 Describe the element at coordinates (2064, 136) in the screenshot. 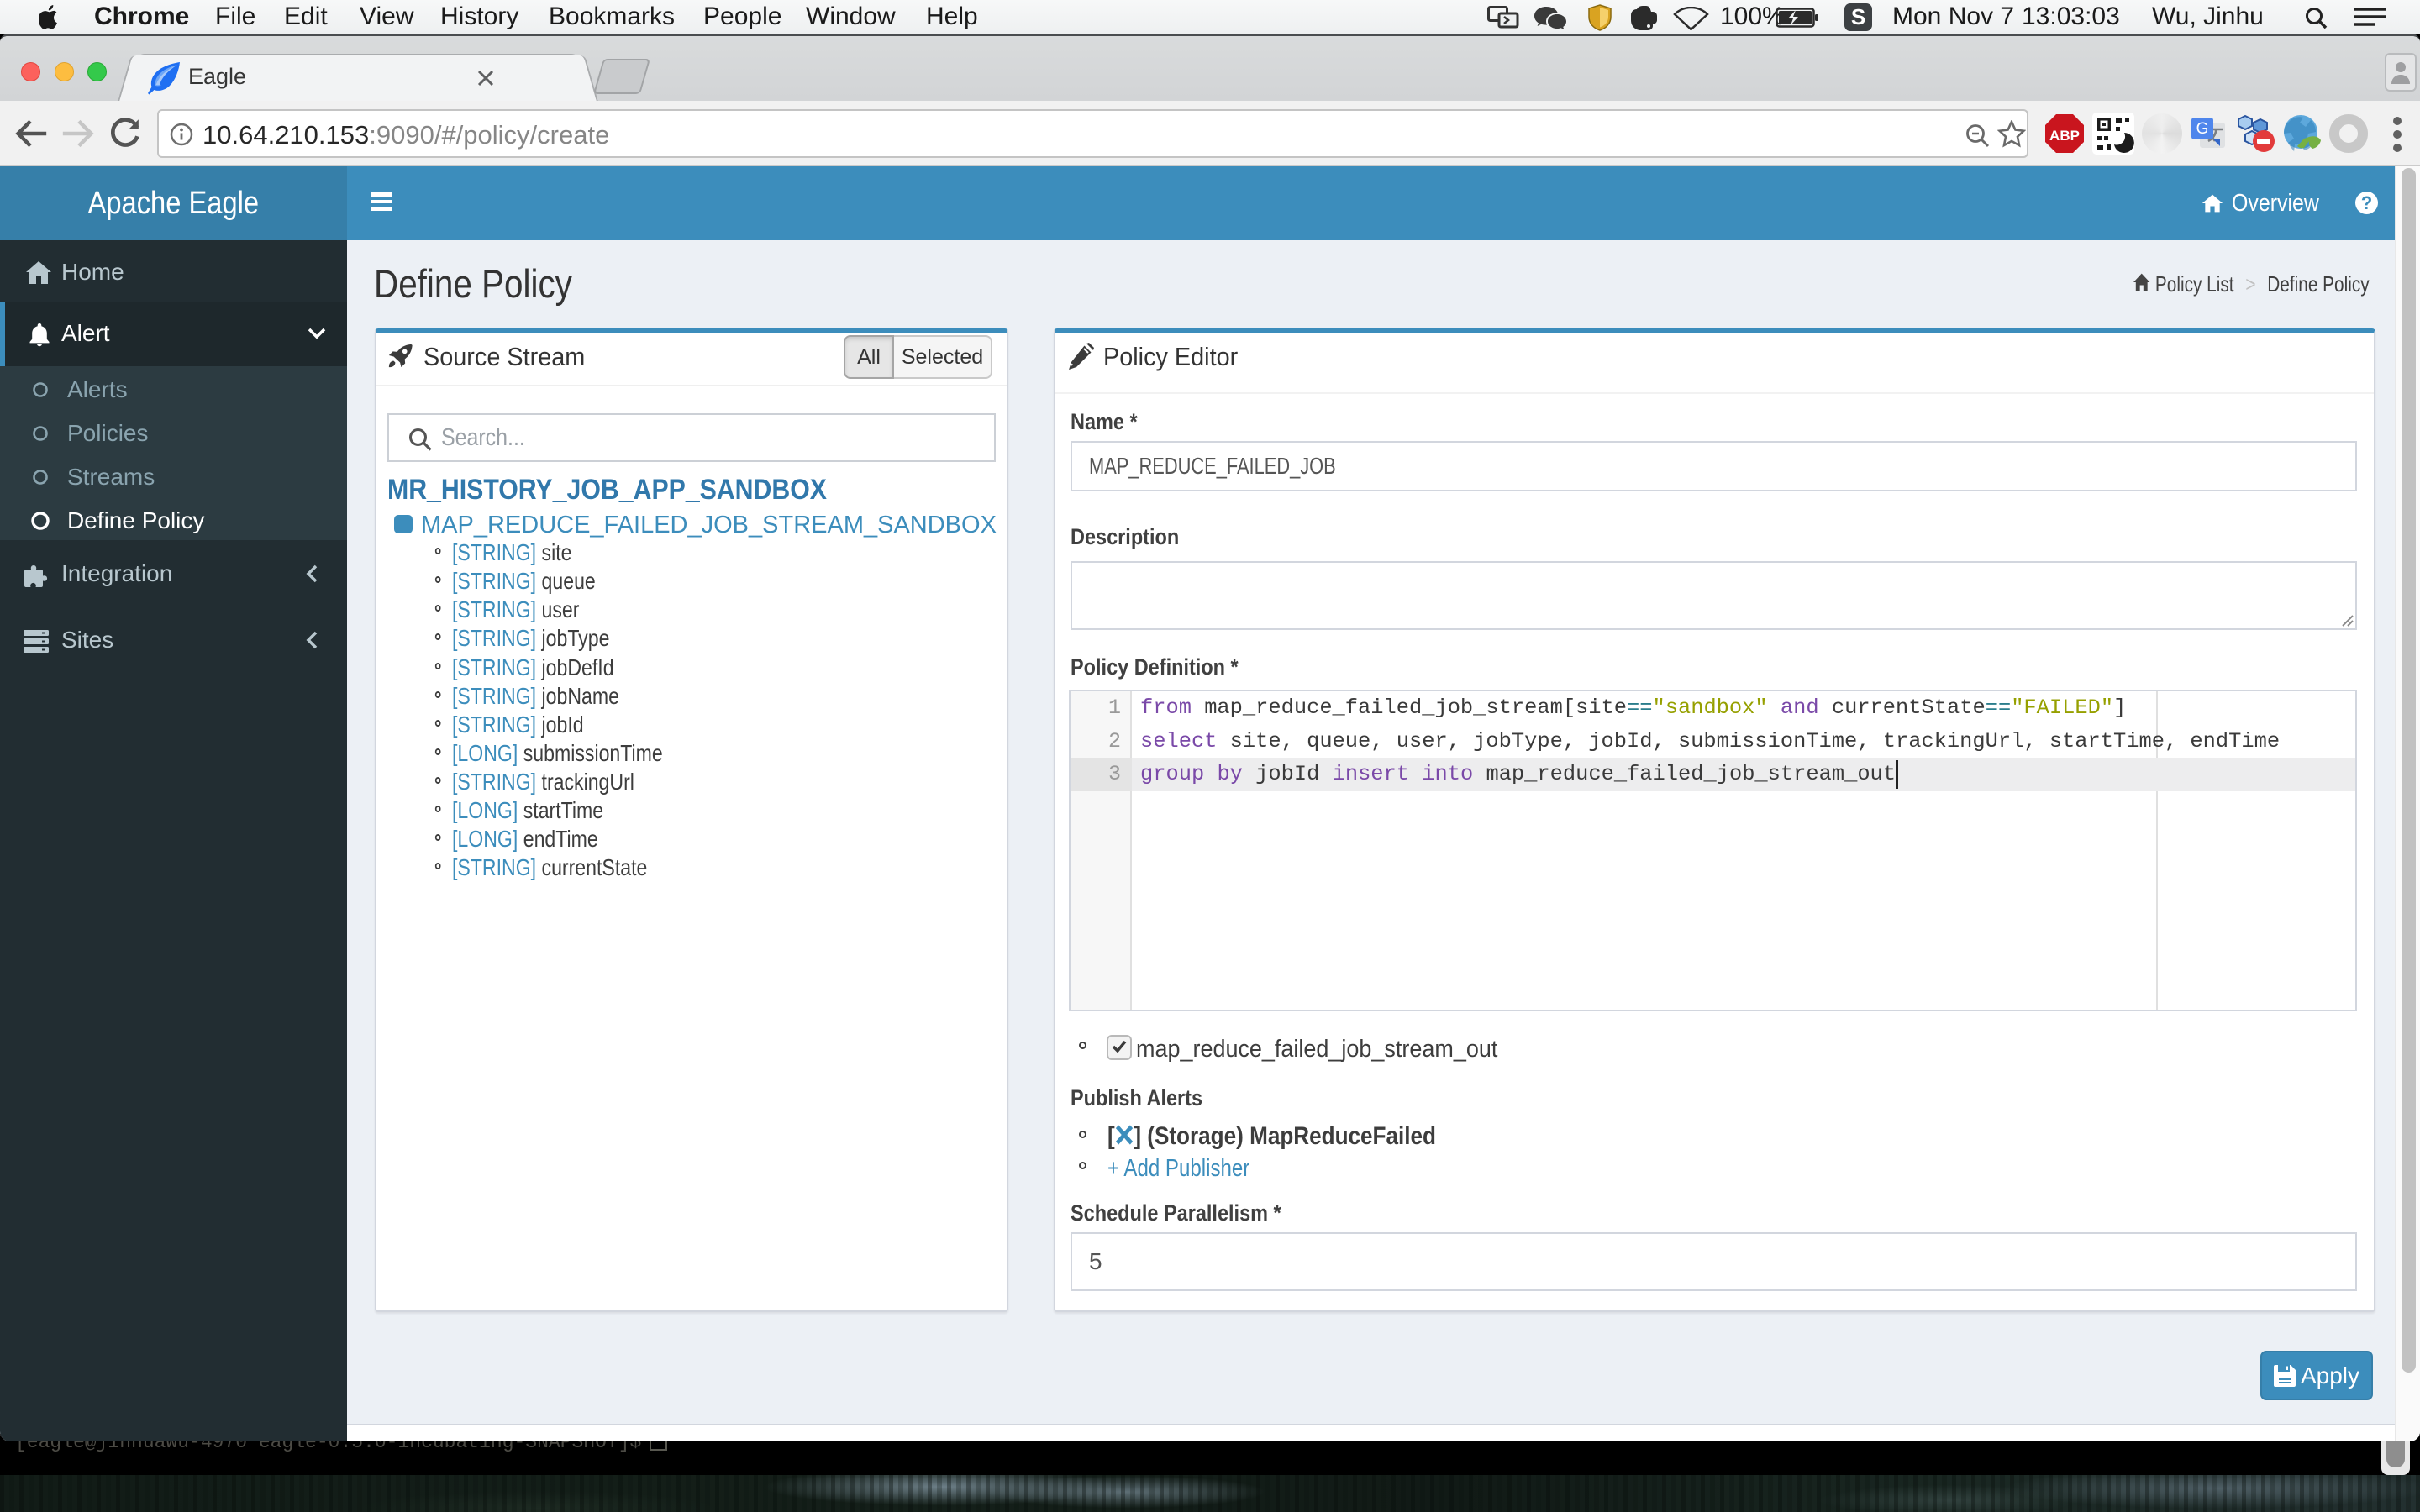

I see `svg-text: ABP` at that location.